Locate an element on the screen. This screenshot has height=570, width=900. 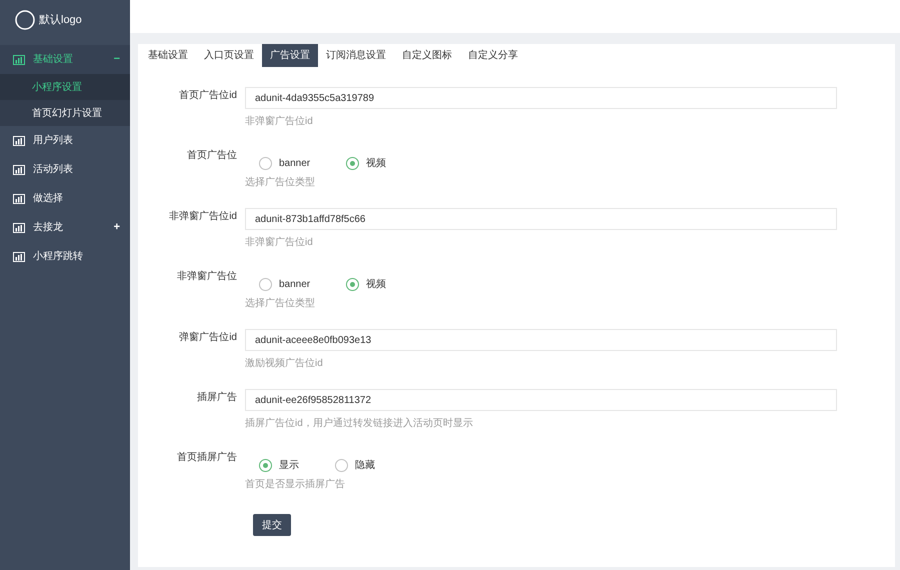
field-label: 非弹窗广告位id is located at coordinates (203, 217).